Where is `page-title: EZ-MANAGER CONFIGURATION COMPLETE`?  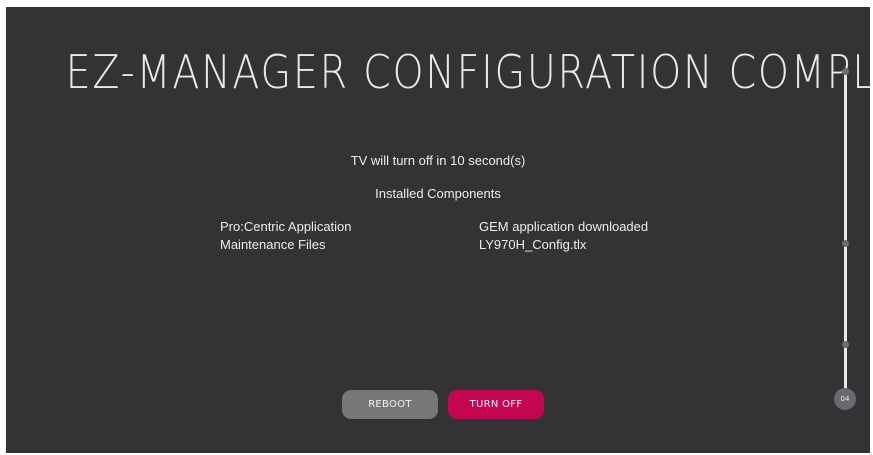 page-title: EZ-MANAGER CONFIGURATION COMPLETE is located at coordinates (467, 72).